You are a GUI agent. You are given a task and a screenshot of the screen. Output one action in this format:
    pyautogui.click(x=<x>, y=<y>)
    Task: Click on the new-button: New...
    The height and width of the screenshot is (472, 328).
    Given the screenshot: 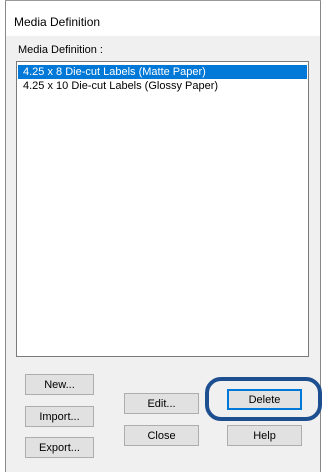 What is the action you would take?
    pyautogui.click(x=59, y=384)
    